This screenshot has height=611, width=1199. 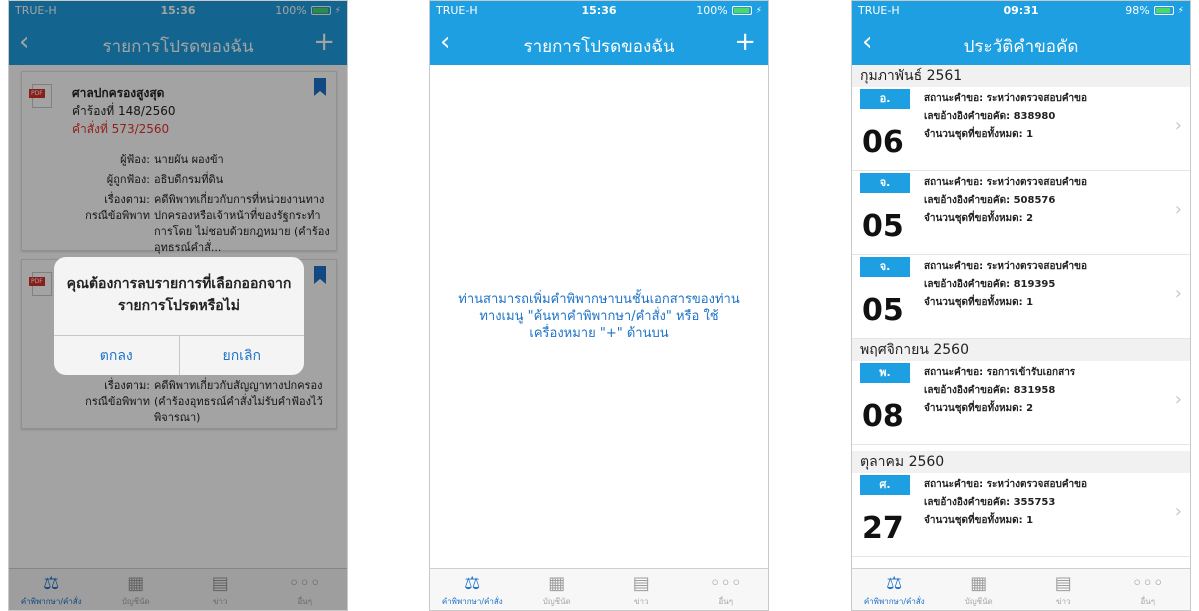 What do you see at coordinates (990, 502) in the screenshot?
I see `request-reference: เลขอ้างอิงคำขอคัด: 355753` at bounding box center [990, 502].